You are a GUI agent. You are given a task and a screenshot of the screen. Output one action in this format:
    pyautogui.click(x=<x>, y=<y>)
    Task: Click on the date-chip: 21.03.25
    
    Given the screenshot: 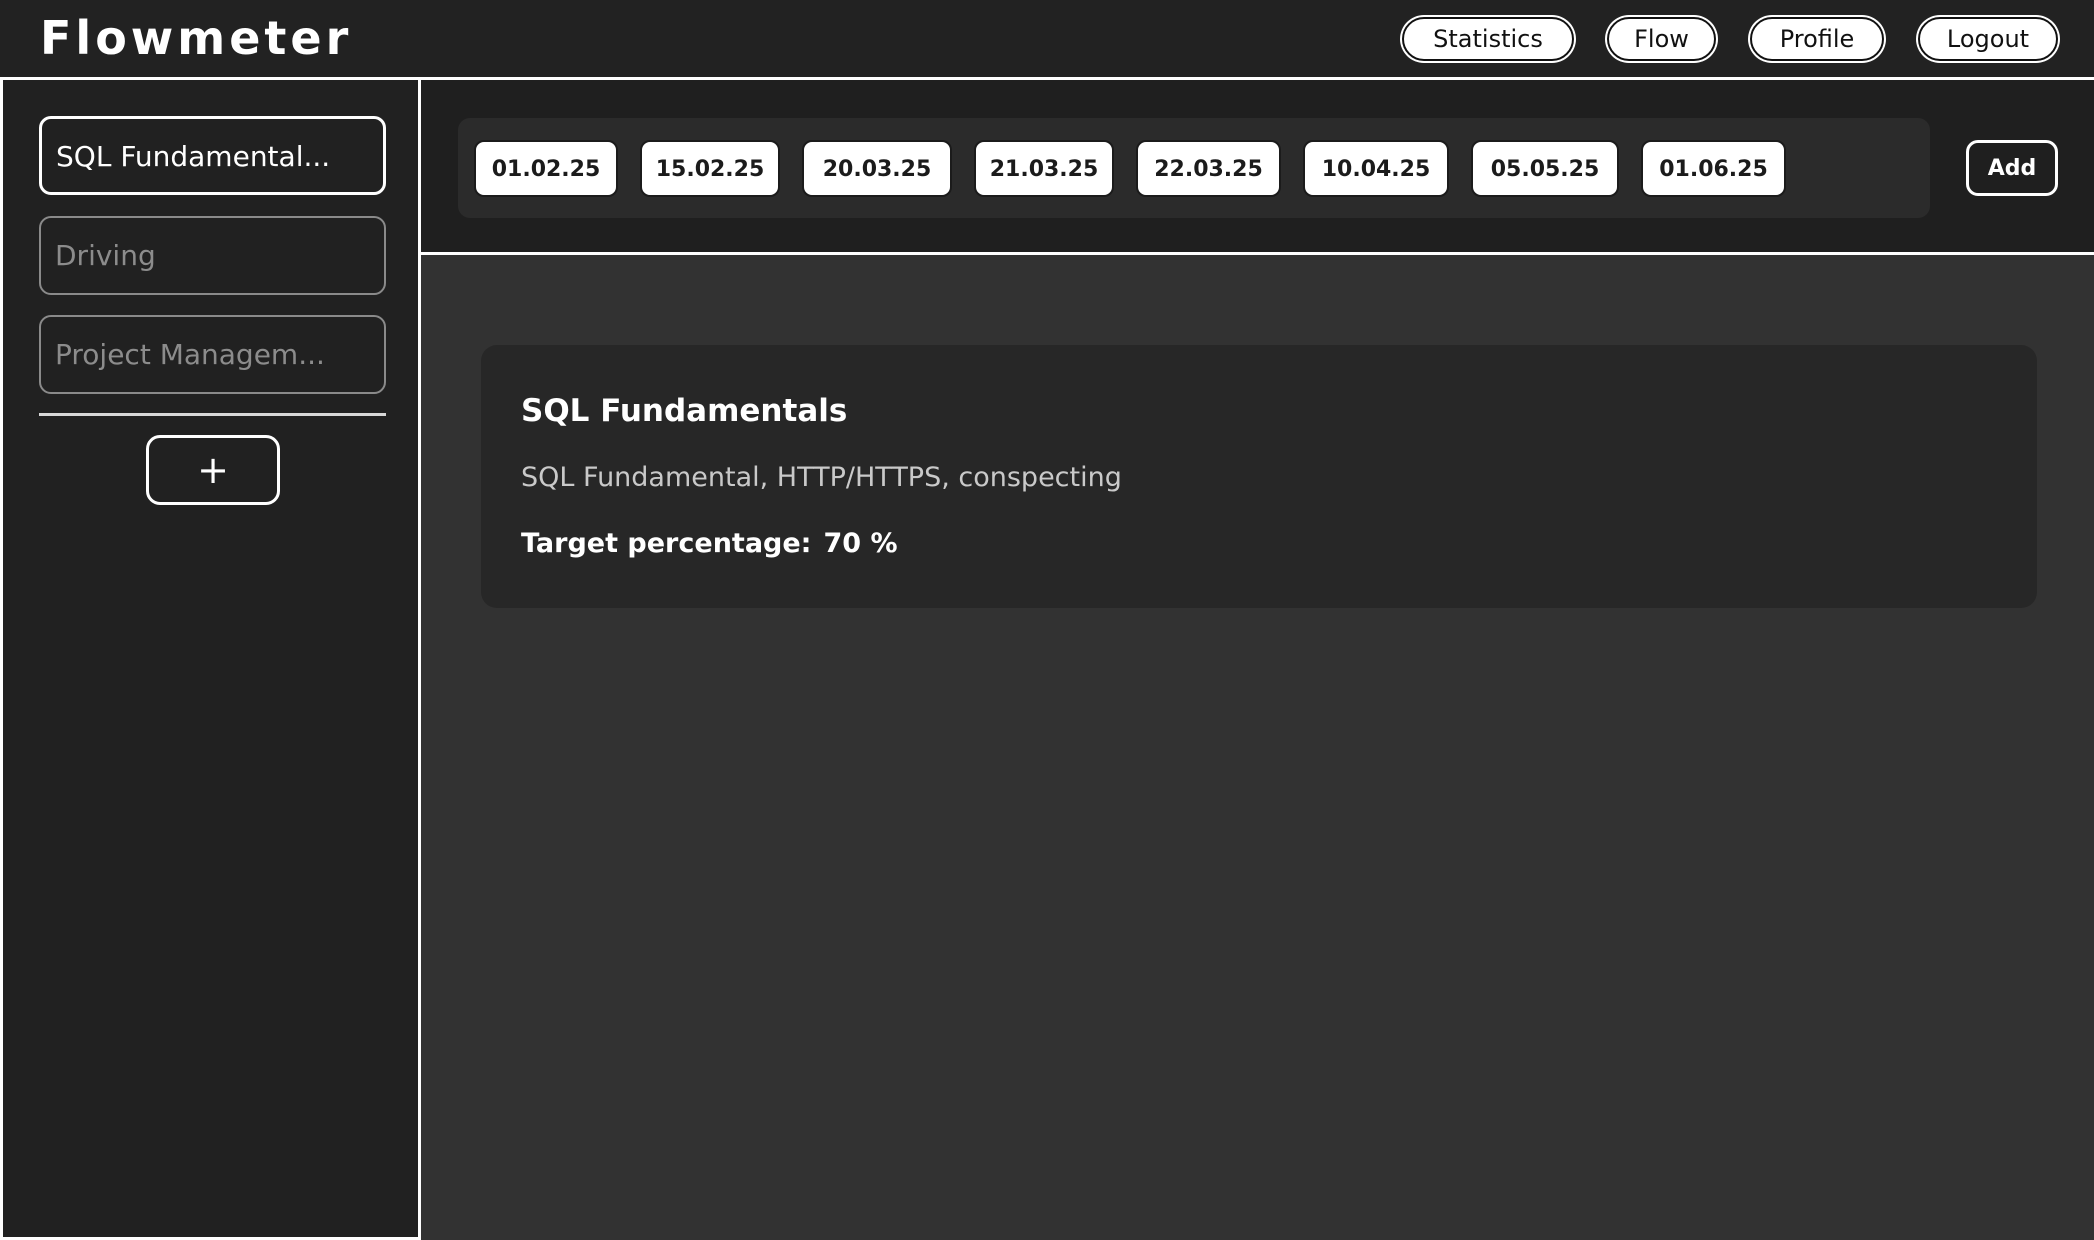 What is the action you would take?
    pyautogui.click(x=1044, y=168)
    